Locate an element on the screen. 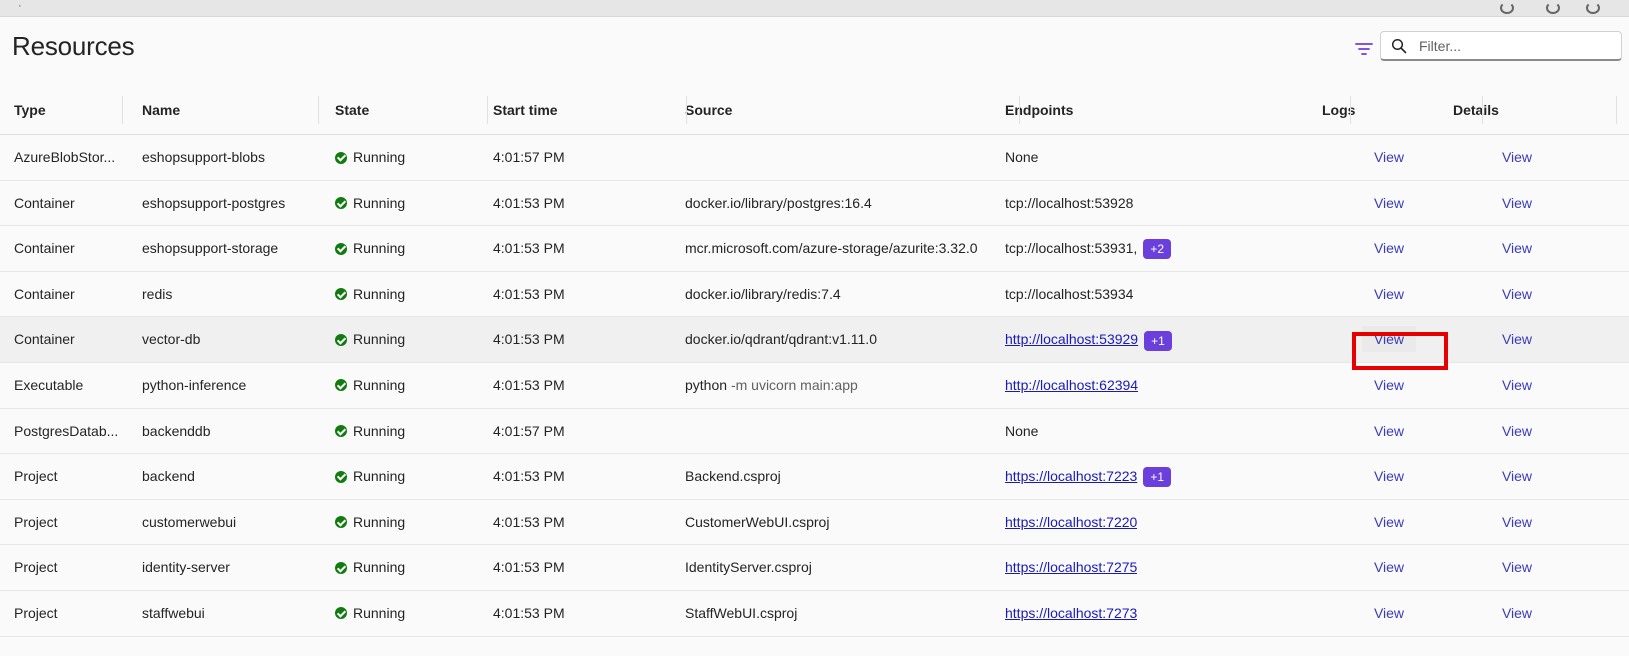 The image size is (1629, 656). endpoints-cell: tcp://localhost:53931, +2 is located at coordinates (1088, 248).